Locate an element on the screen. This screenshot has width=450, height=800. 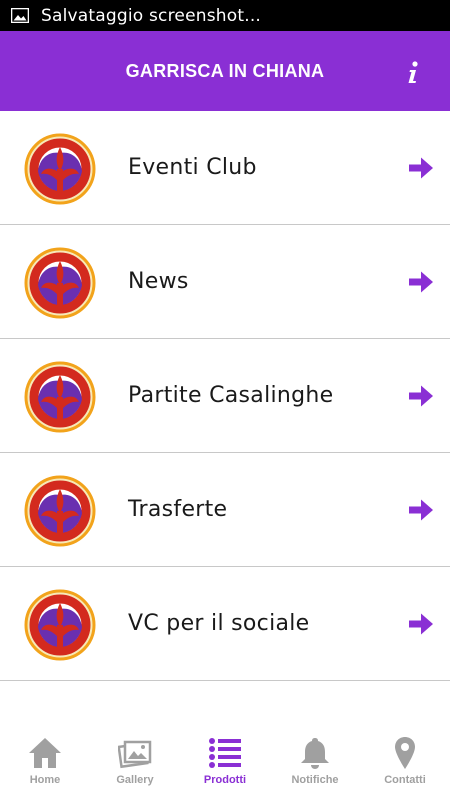
nav-label: Notifiche is located at coordinates (315, 780).